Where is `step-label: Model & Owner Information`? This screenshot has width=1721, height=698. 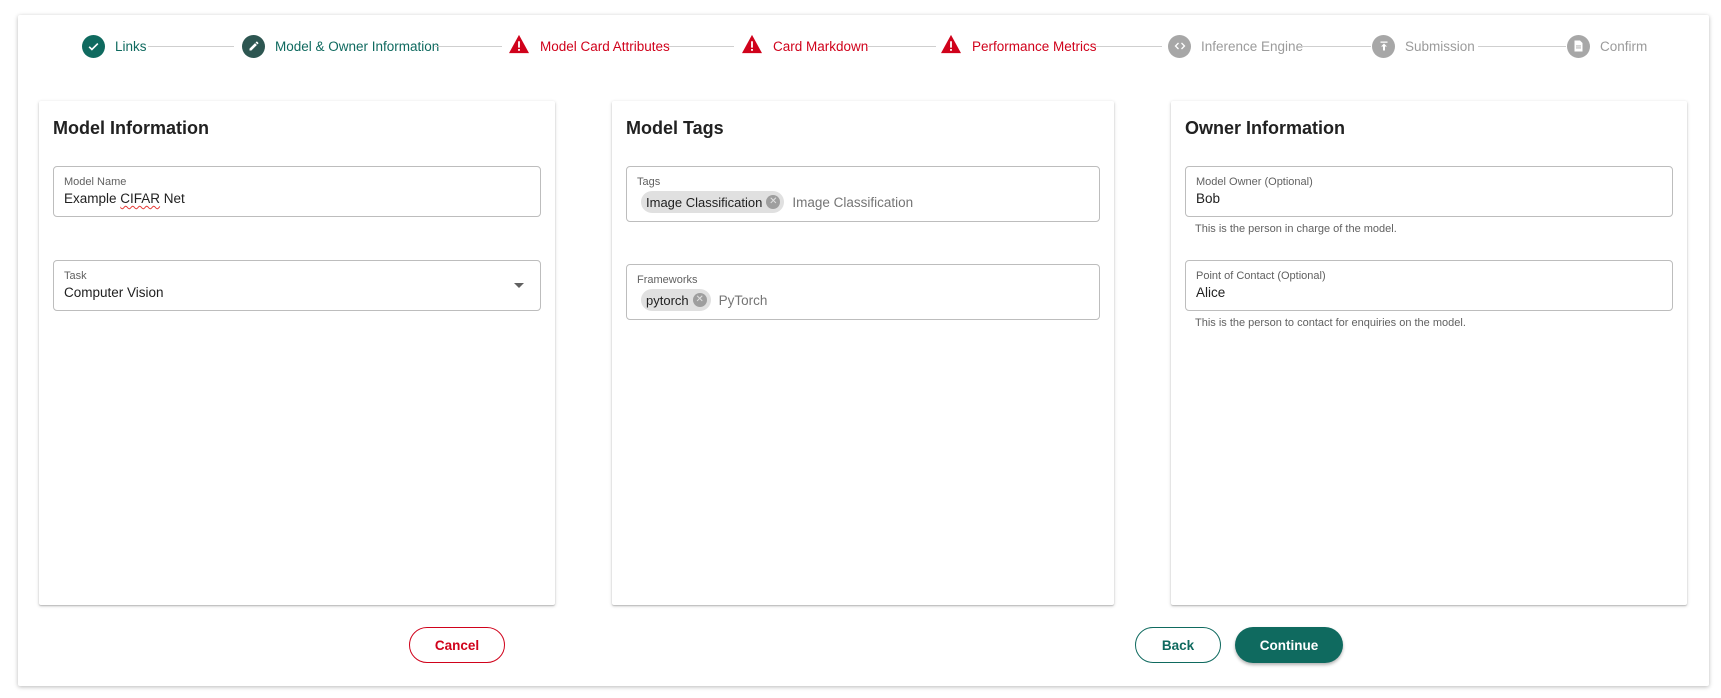
step-label: Model & Owner Information is located at coordinates (357, 46).